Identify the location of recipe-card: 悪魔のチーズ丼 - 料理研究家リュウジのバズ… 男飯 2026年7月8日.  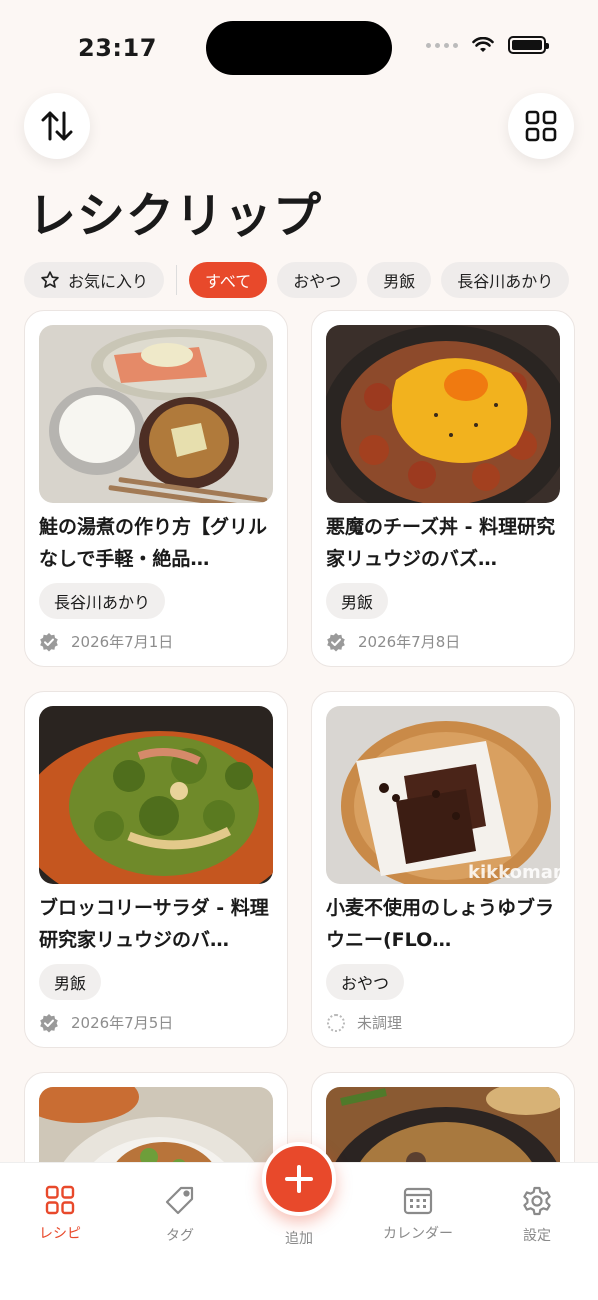
(443, 488).